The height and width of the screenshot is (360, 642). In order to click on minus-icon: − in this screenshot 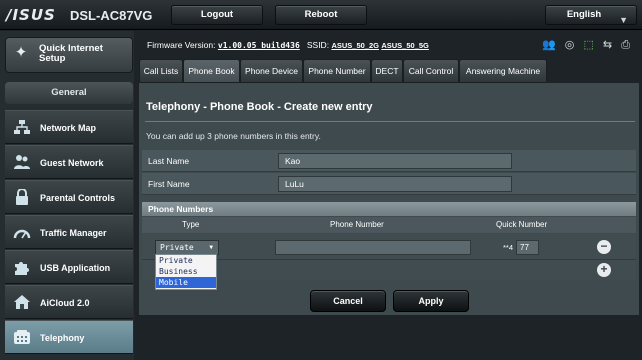, I will do `click(604, 246)`.